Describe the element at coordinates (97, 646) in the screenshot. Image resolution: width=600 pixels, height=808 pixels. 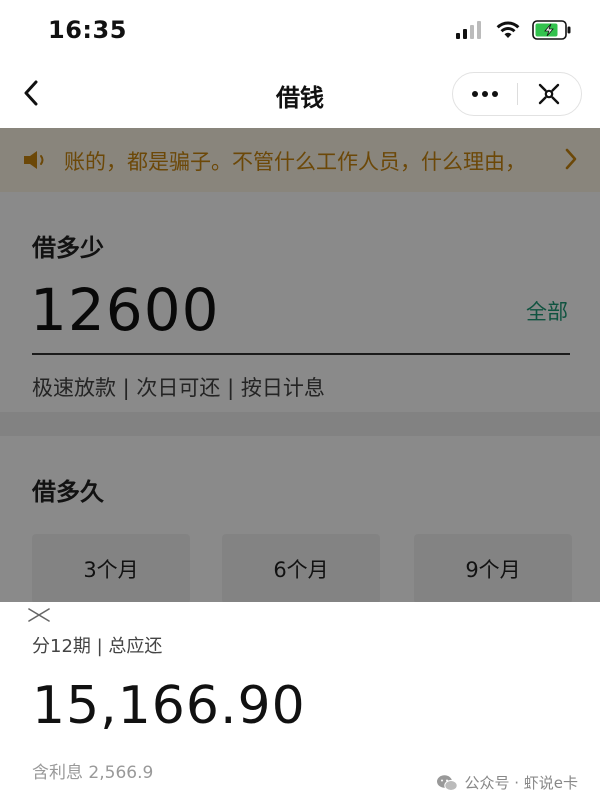
I see `installment-summary: 分12期 | 总应还` at that location.